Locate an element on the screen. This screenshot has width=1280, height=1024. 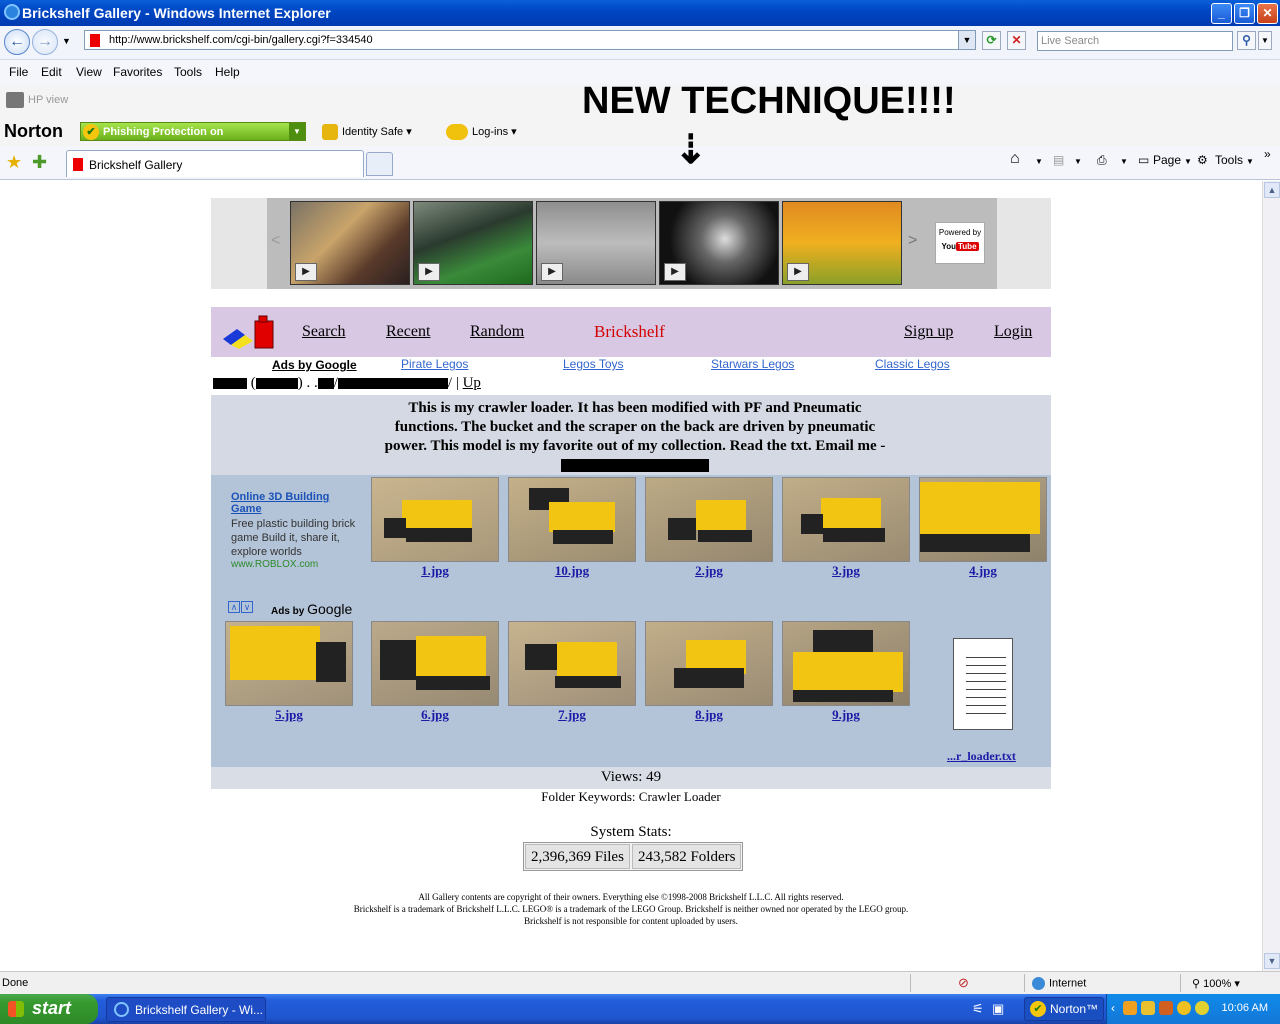
ad-link: Legos Toys is located at coordinates (593, 364).